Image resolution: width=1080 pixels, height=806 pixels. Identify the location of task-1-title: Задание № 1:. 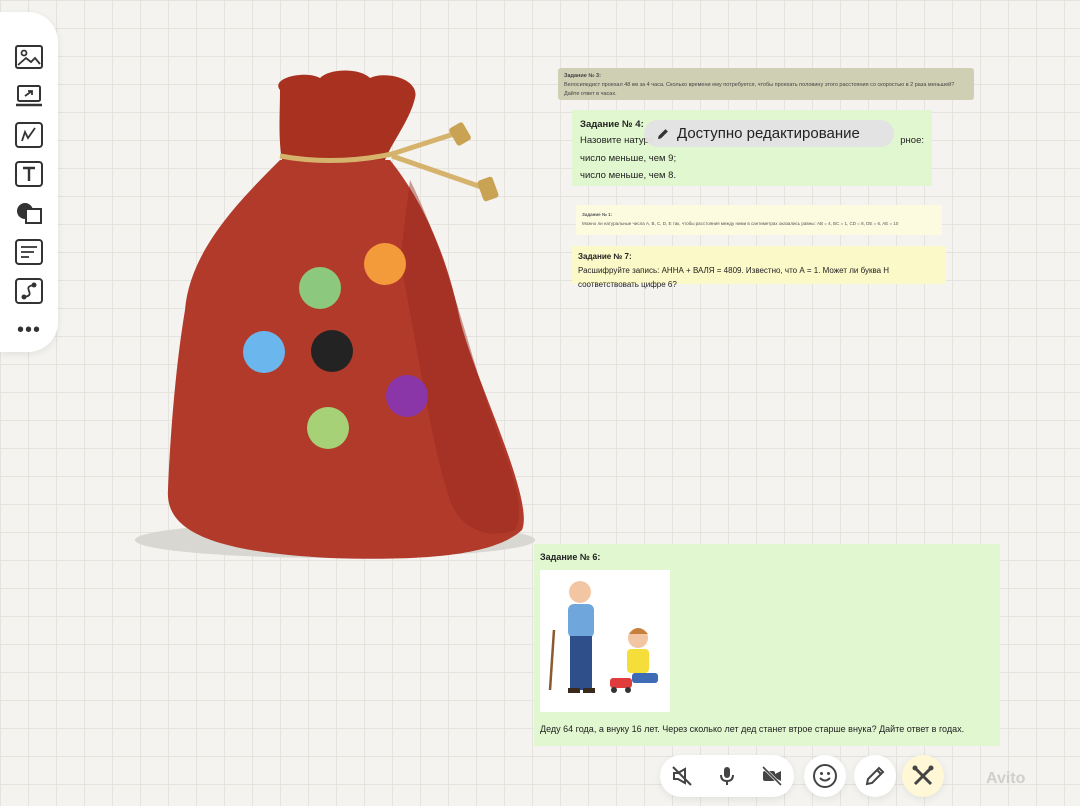
(597, 214).